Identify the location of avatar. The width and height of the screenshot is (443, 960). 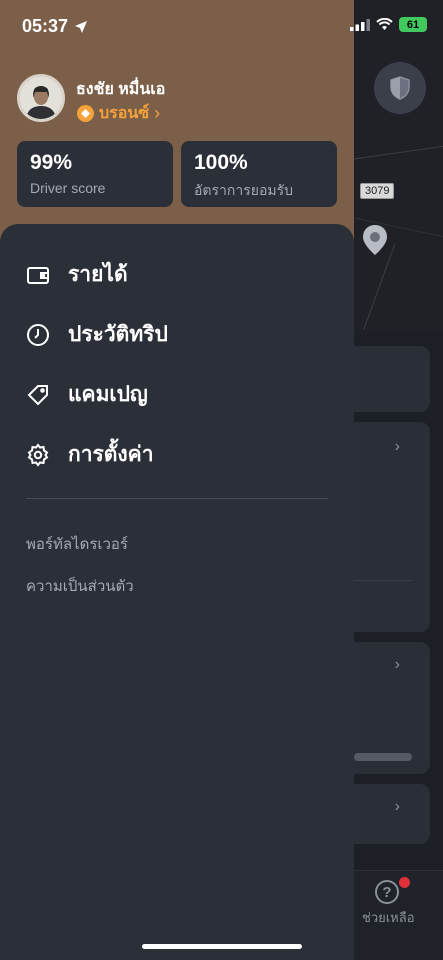
(41, 98).